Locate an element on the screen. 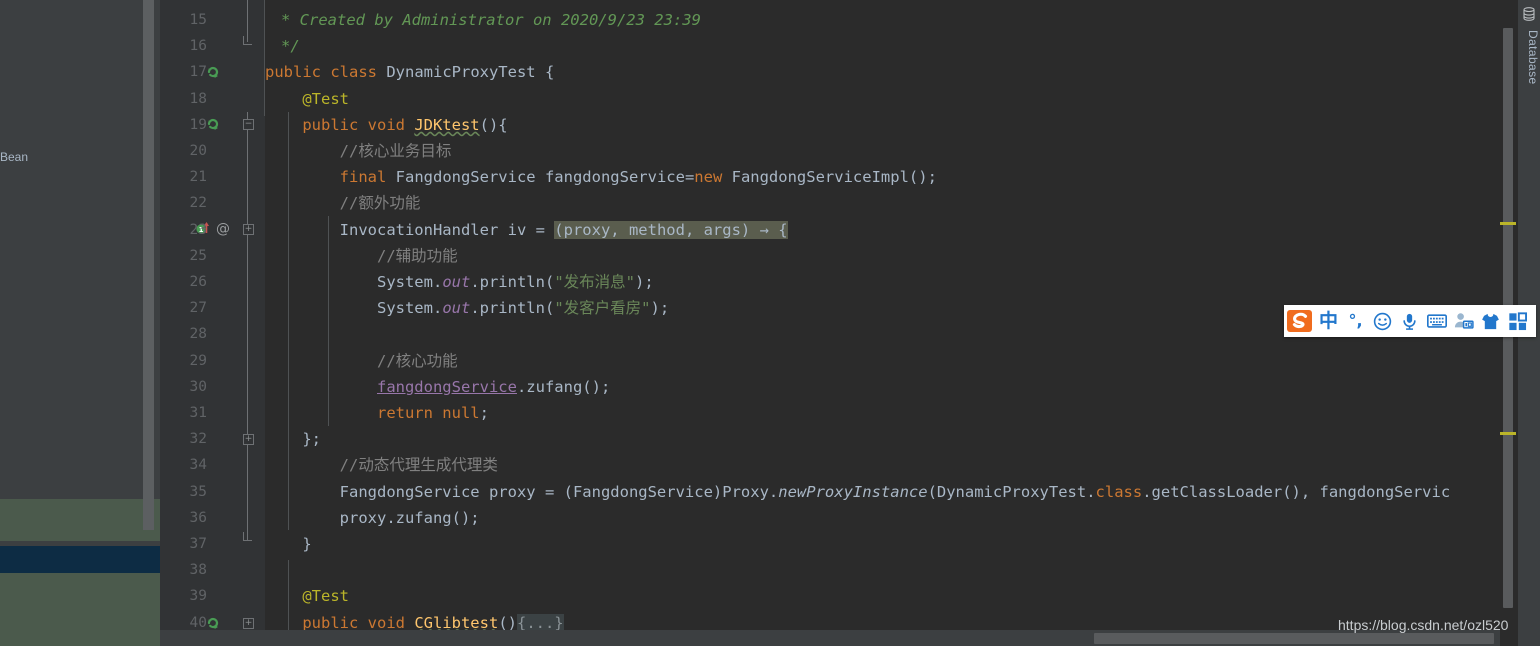 Image resolution: width=1540 pixels, height=646 pixels. line-number: 32 is located at coordinates (198, 439).